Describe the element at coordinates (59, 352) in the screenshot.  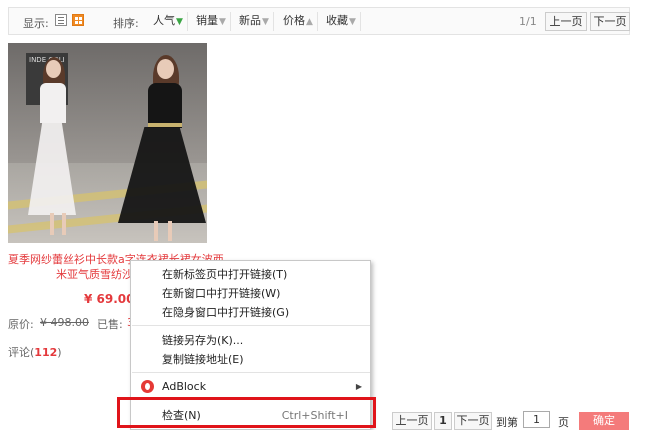
I see `review-close: )` at that location.